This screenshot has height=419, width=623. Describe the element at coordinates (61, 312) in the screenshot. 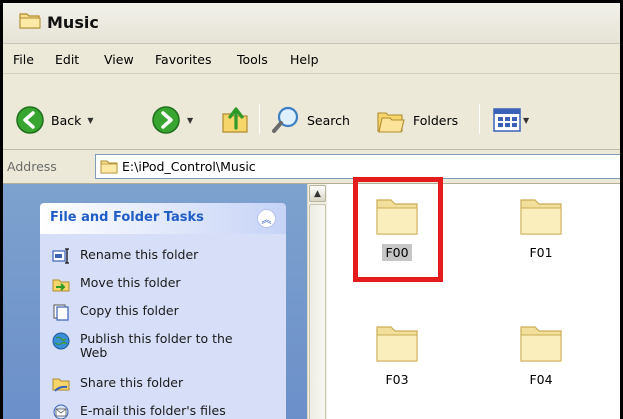

I see `copy-icon` at that location.